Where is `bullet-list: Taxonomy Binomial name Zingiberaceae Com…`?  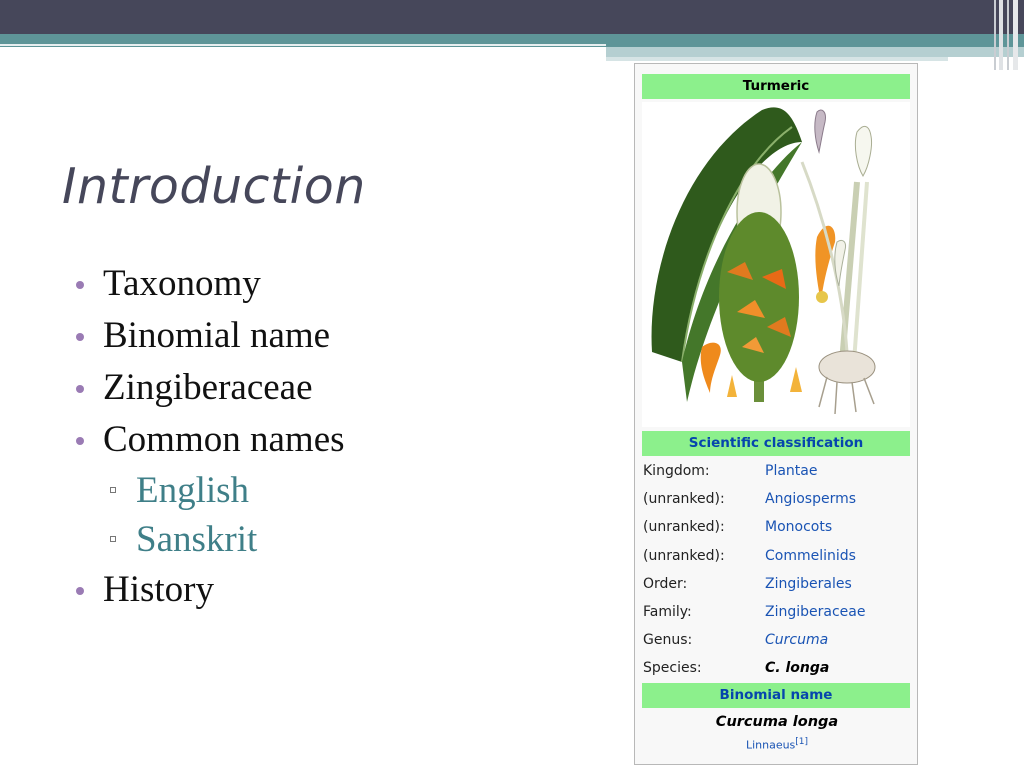
bullet-list: Taxonomy Binomial name Zingiberaceae Com… is located at coordinates (210, 437).